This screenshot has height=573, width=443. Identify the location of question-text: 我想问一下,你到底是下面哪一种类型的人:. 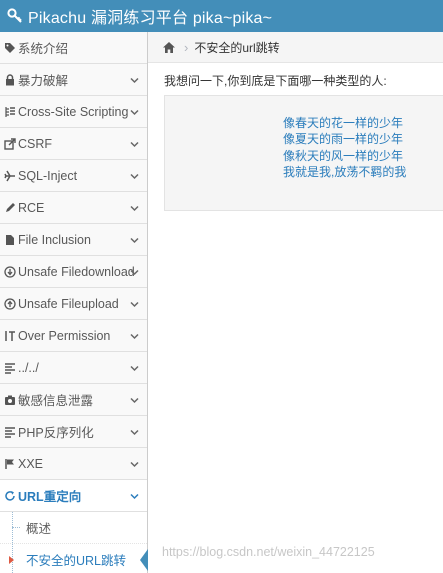
(275, 81).